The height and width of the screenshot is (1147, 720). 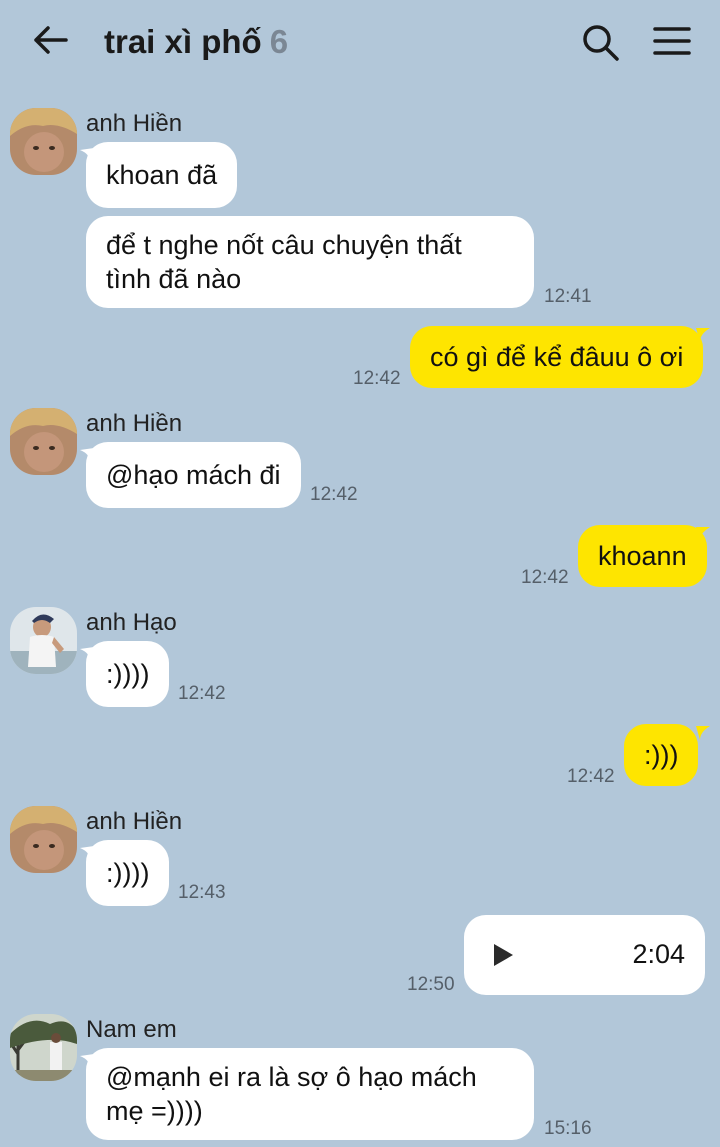 What do you see at coordinates (310, 1094) in the screenshot?
I see `message-bubble: @mạnh ei ra là sợ ô hạo mách mẹ =))))` at bounding box center [310, 1094].